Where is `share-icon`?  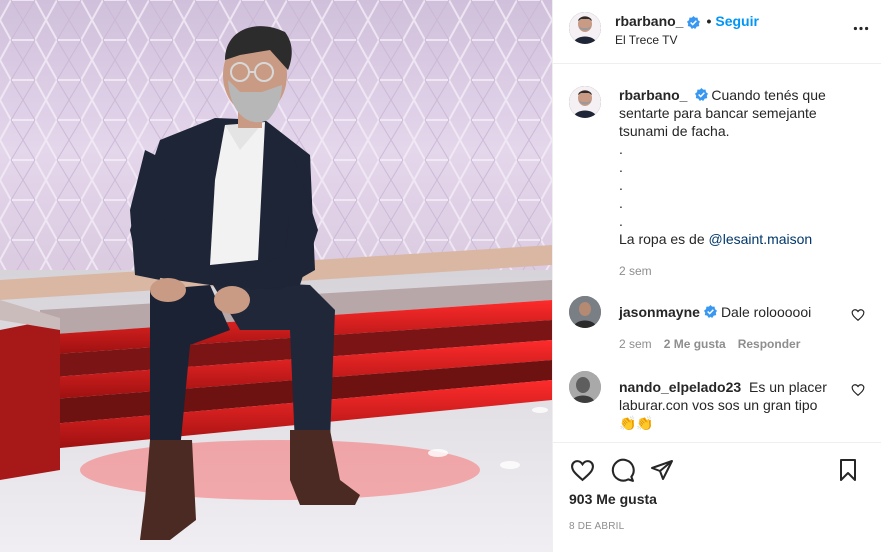 share-icon is located at coordinates (662, 470).